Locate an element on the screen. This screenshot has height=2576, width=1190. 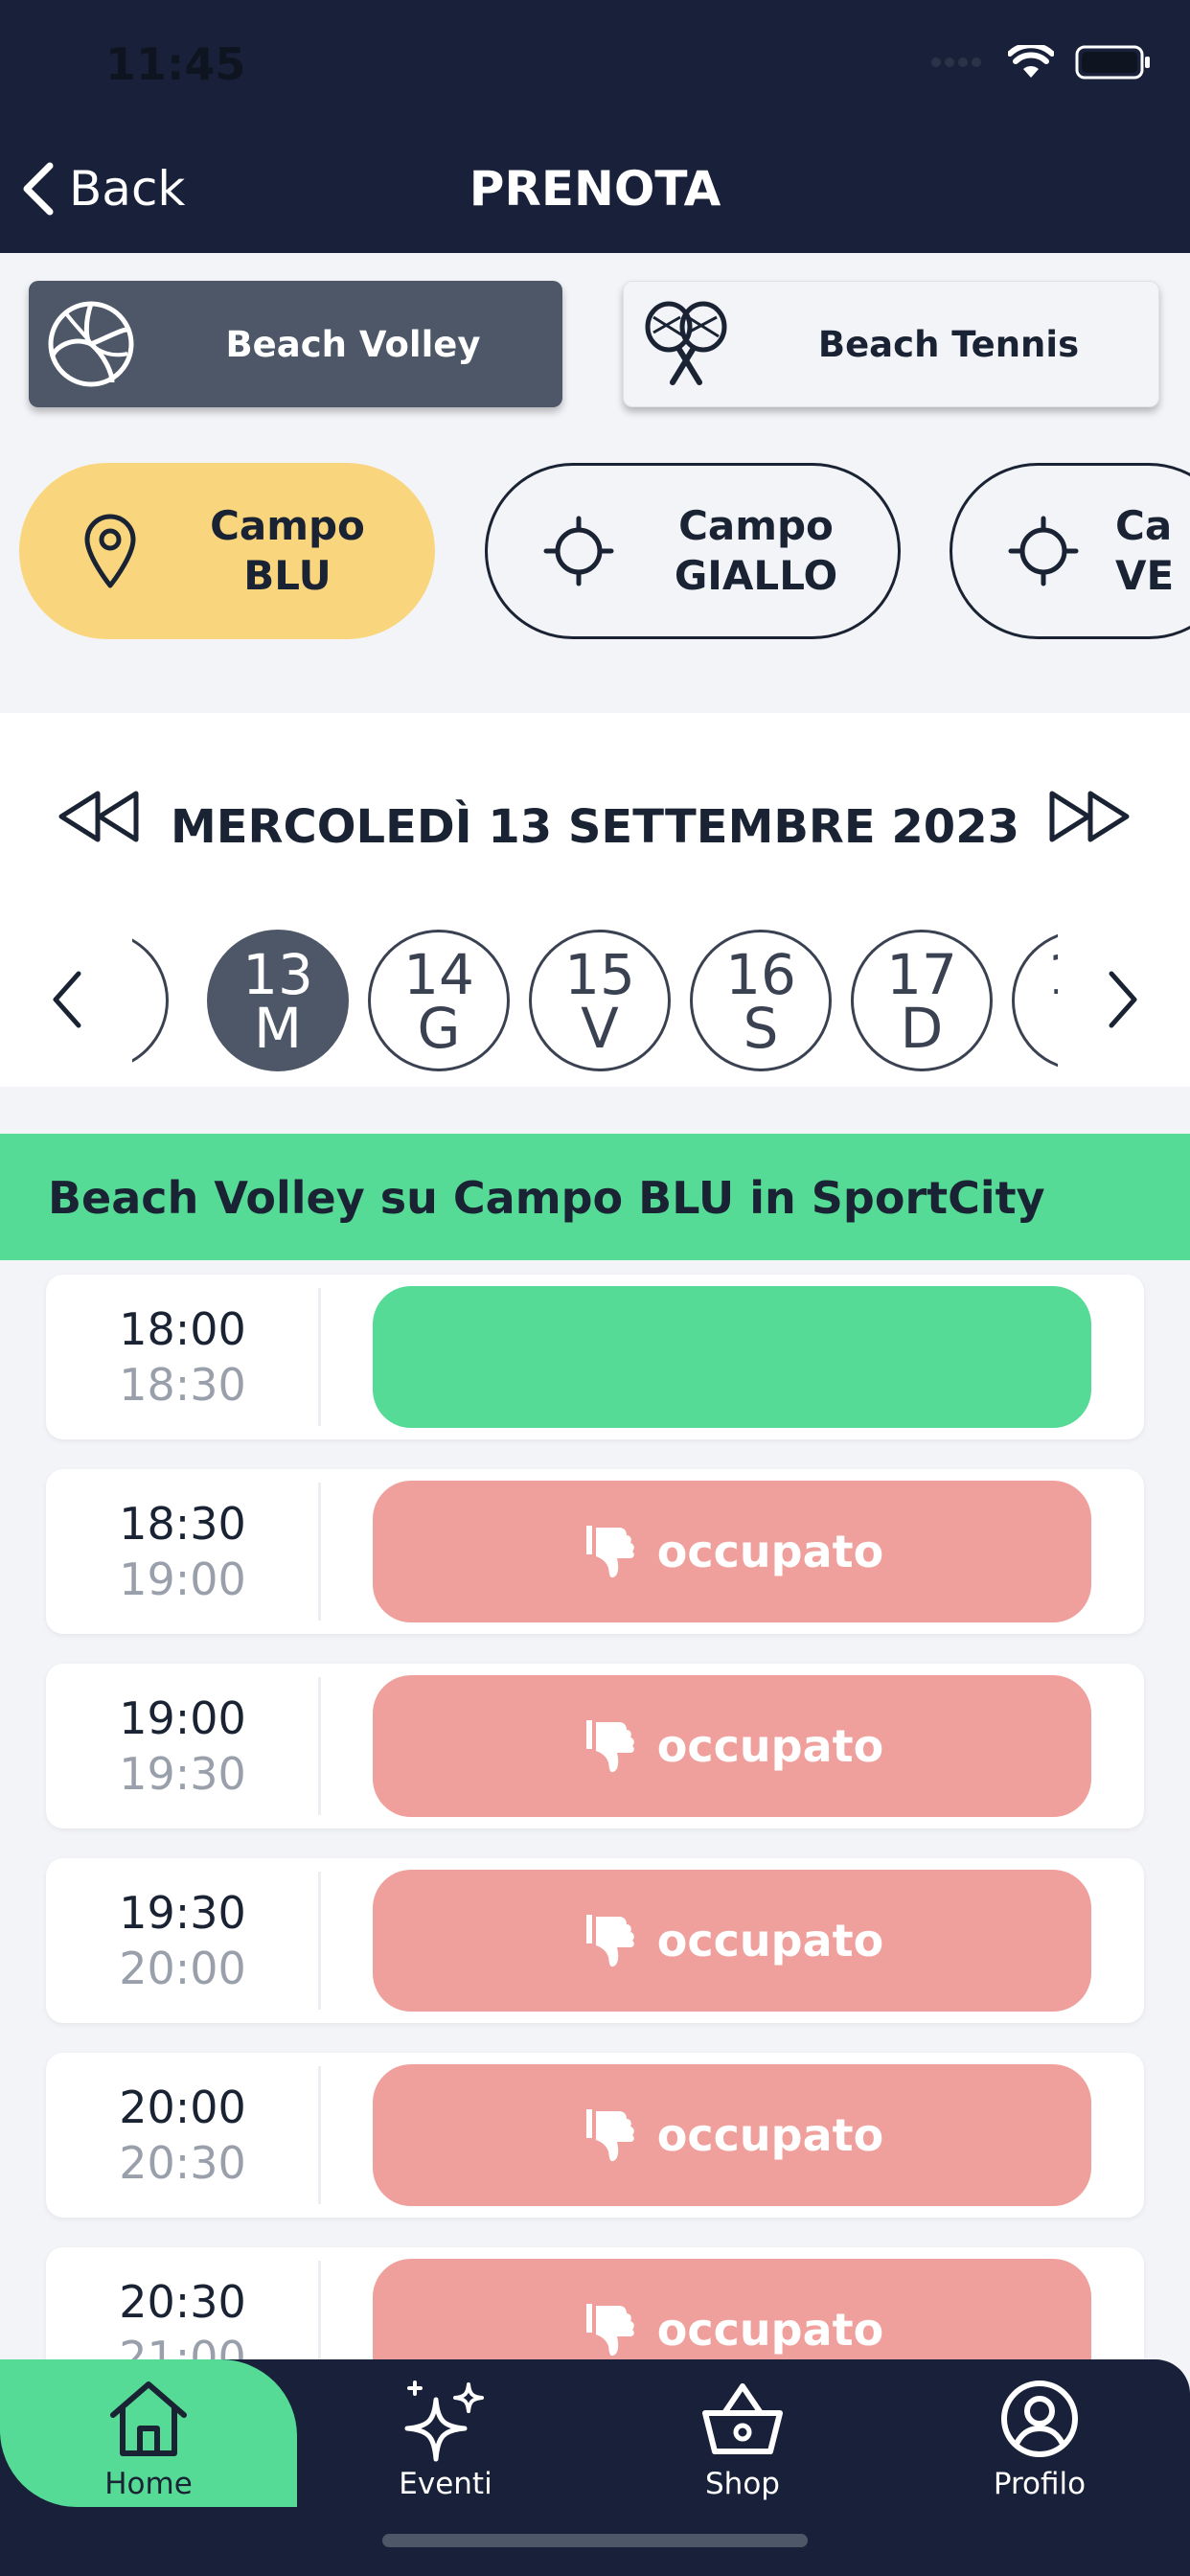
court-label: Ca VE is located at coordinates (1153, 551).